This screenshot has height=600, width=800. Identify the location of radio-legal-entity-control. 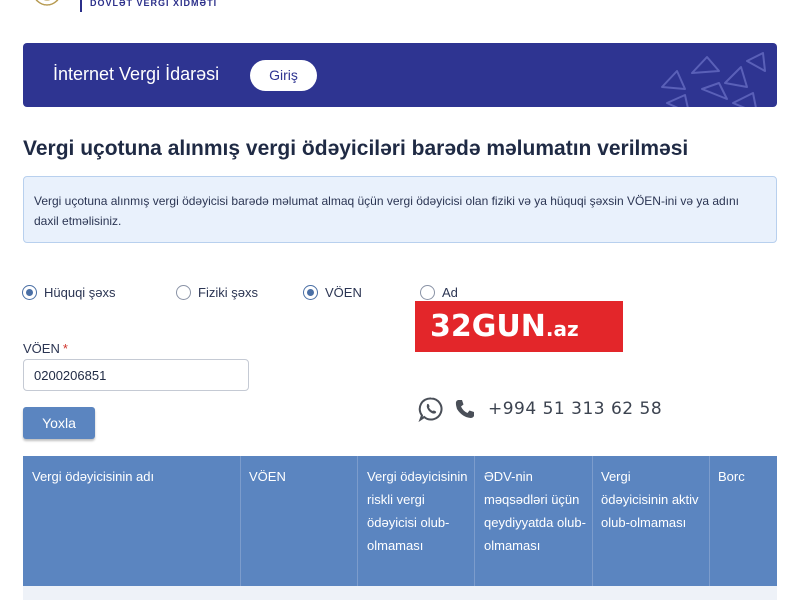
(29, 292).